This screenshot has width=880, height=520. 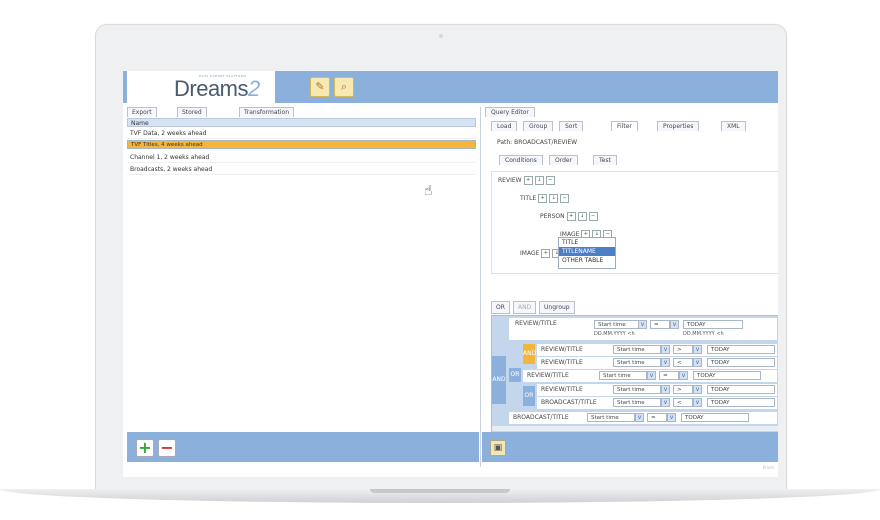 I want to click on menu-item-title: TITLE, so click(x=587, y=242).